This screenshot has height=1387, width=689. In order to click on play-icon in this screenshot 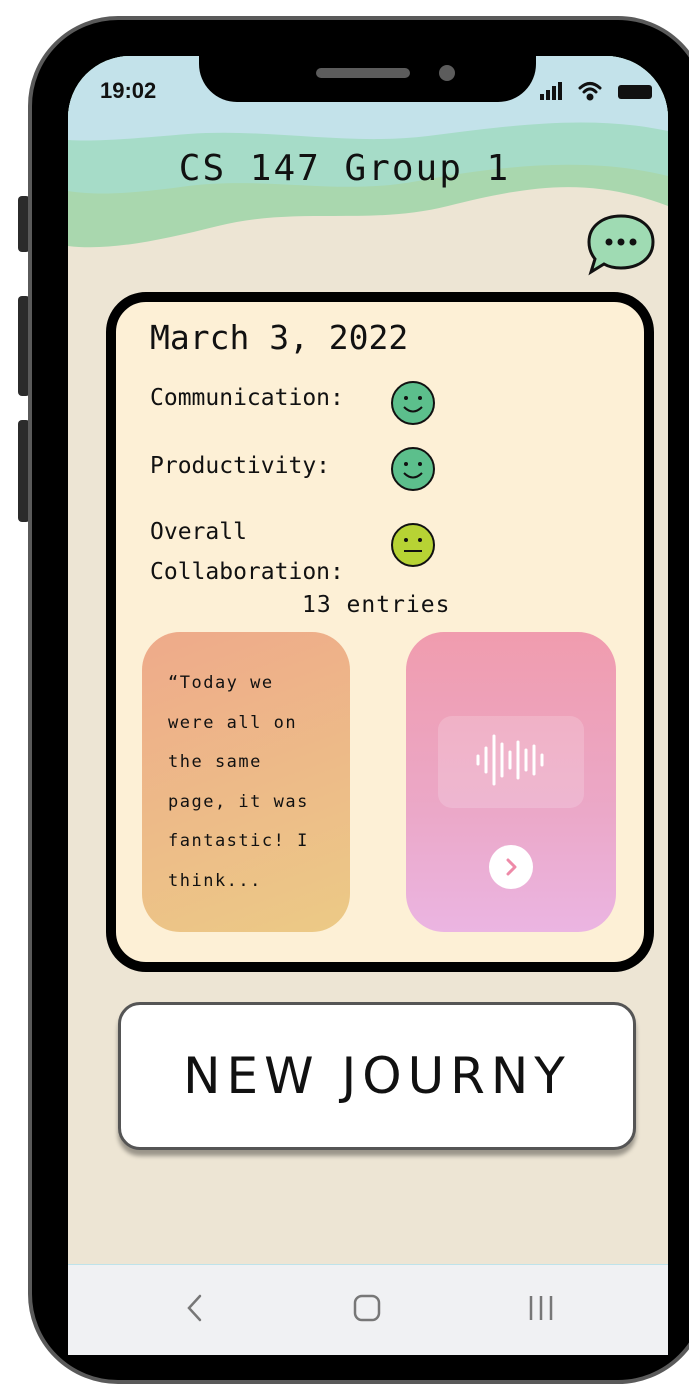, I will do `click(511, 867)`.